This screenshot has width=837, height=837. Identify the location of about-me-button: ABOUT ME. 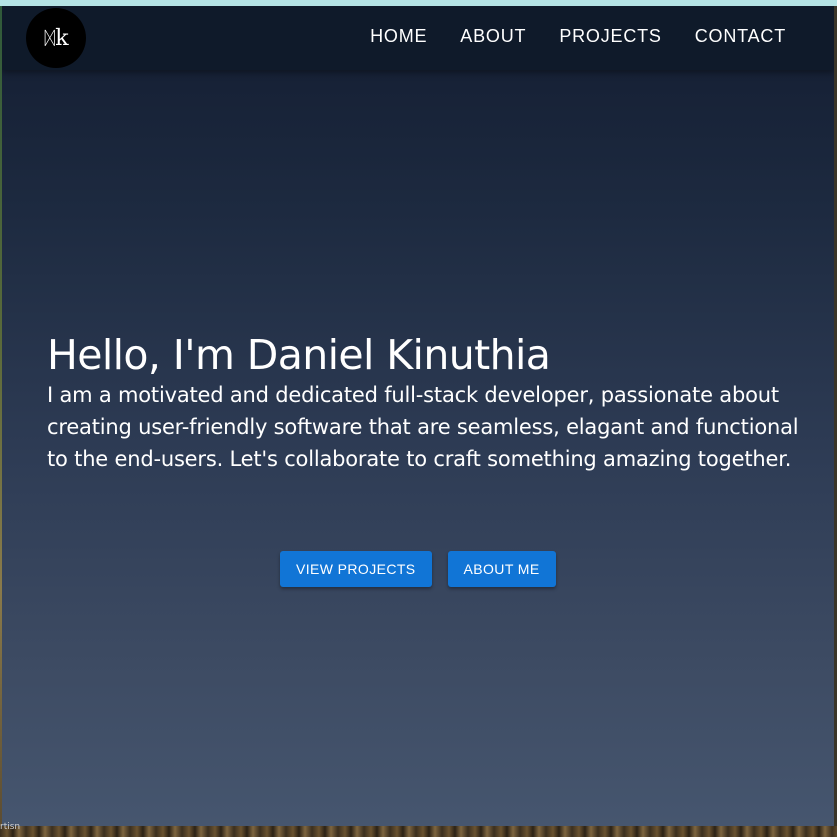
(501, 569).